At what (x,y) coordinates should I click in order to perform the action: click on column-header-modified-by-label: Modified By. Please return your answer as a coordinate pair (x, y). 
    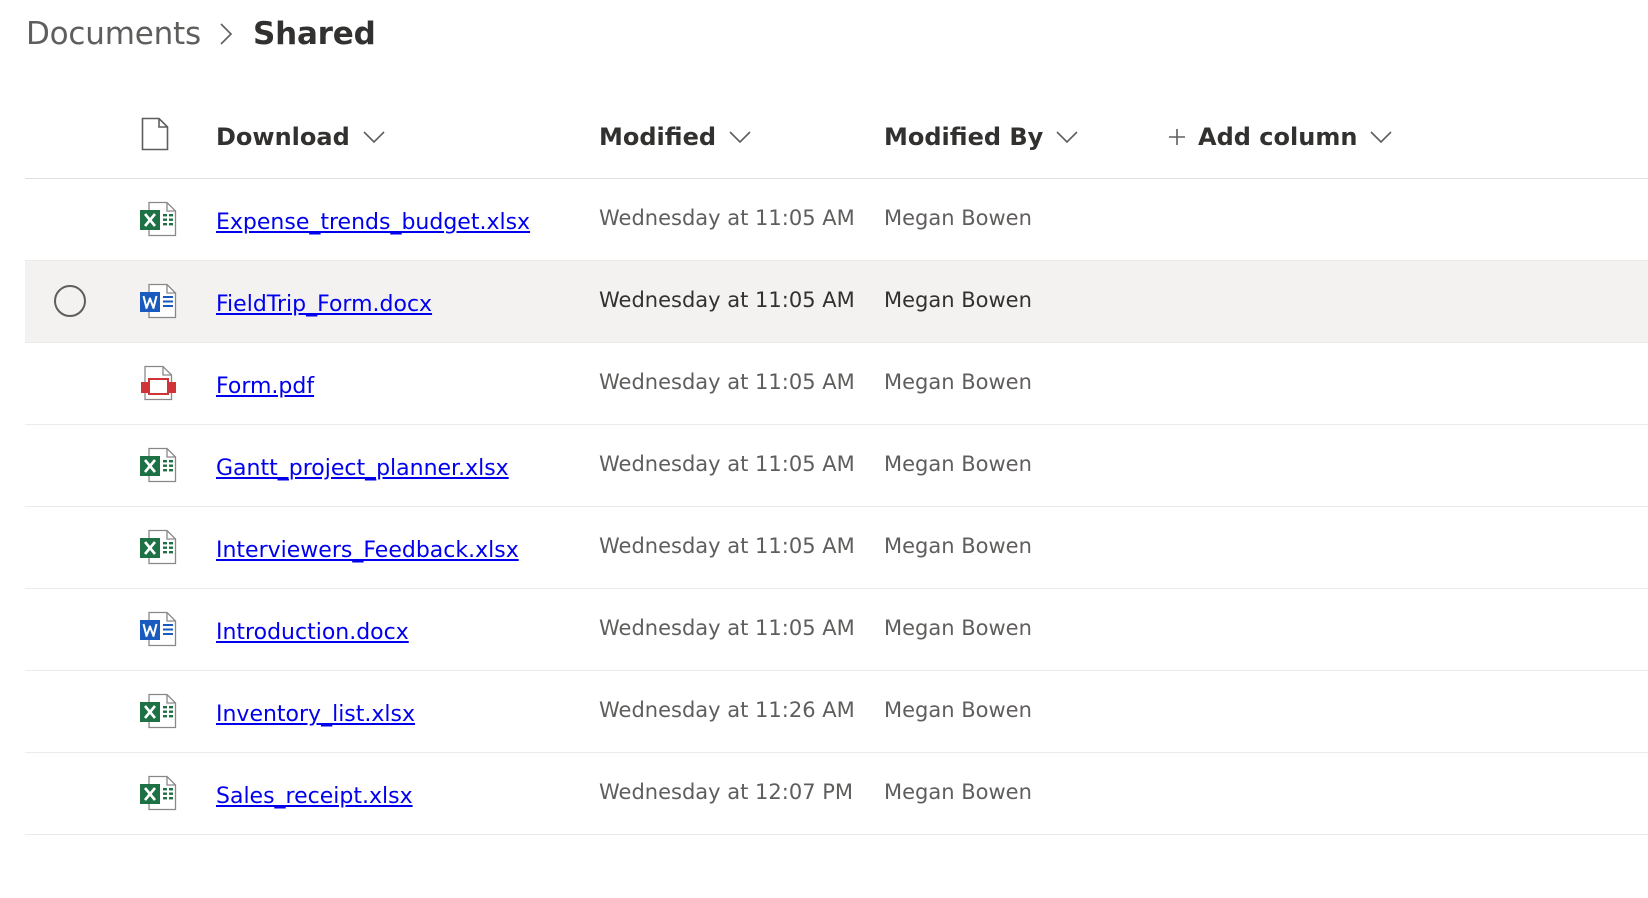
    Looking at the image, I should click on (964, 137).